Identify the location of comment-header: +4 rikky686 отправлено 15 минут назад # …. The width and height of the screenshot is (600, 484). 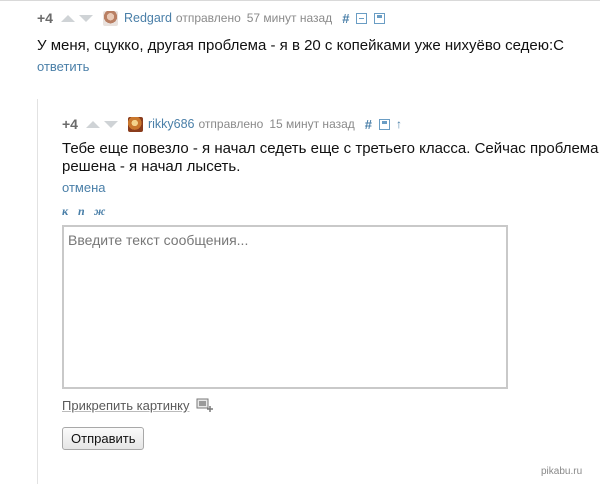
(232, 124).